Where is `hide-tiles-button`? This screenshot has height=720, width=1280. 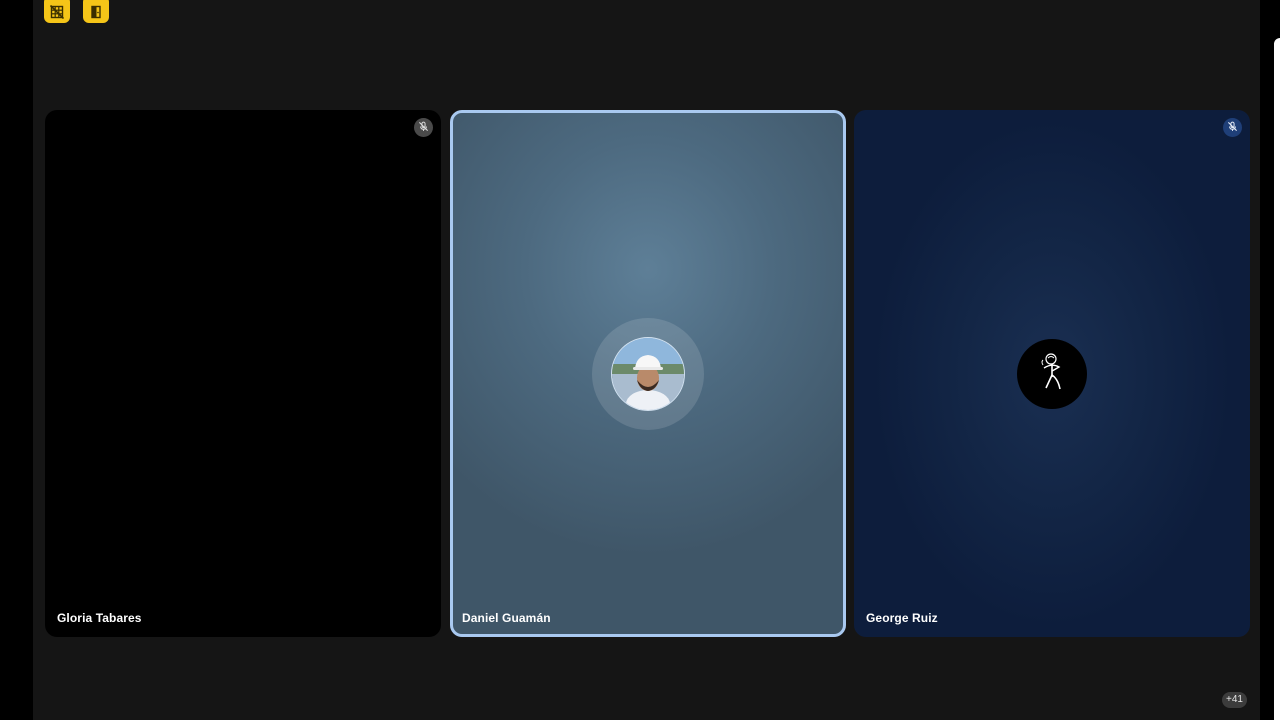 hide-tiles-button is located at coordinates (57, 11).